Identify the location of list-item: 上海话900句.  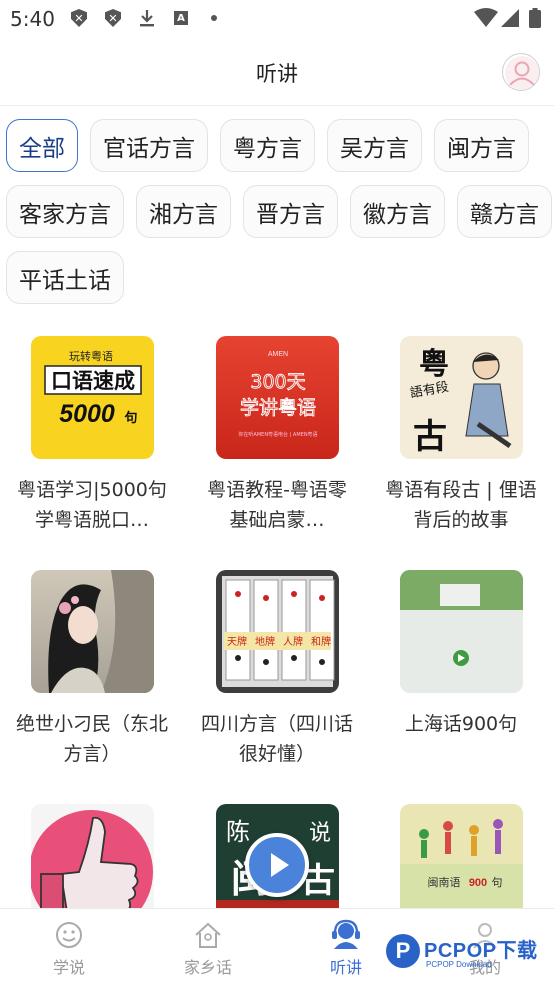
(461, 654).